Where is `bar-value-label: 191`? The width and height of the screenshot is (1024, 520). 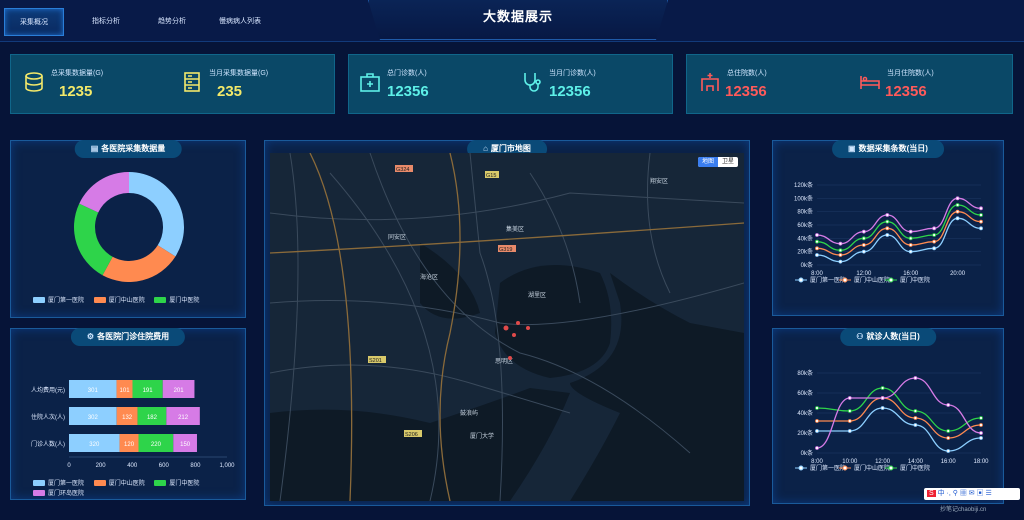 bar-value-label: 191 is located at coordinates (148, 391).